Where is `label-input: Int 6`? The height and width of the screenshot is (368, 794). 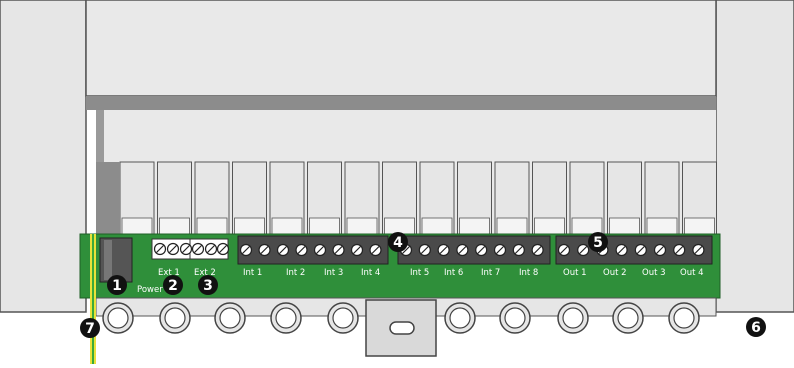 label-input: Int 6 is located at coordinates (453, 273).